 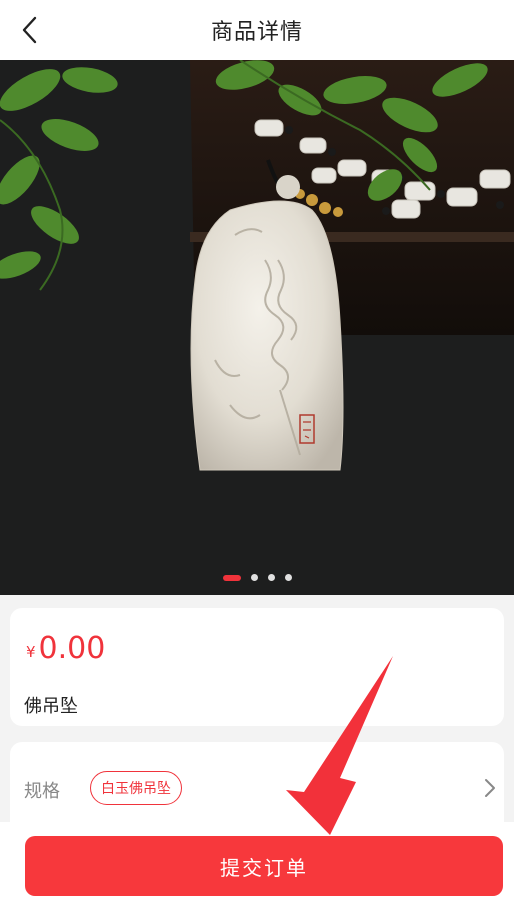 I want to click on price-card: ¥ 0.00 佛吊坠, so click(x=257, y=667).